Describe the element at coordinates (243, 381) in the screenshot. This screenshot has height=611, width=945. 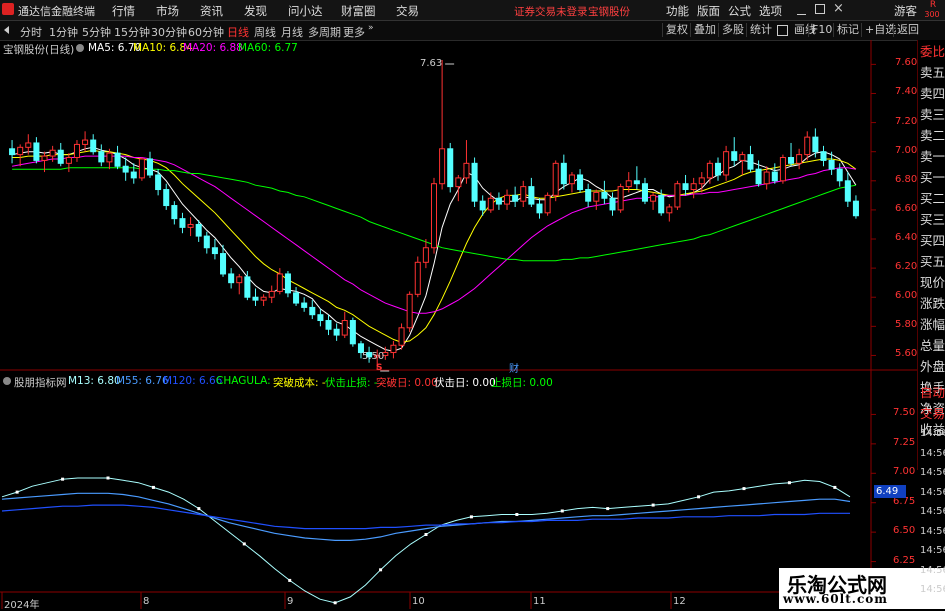
I see `legend-chagula: CHAGULA:` at that location.